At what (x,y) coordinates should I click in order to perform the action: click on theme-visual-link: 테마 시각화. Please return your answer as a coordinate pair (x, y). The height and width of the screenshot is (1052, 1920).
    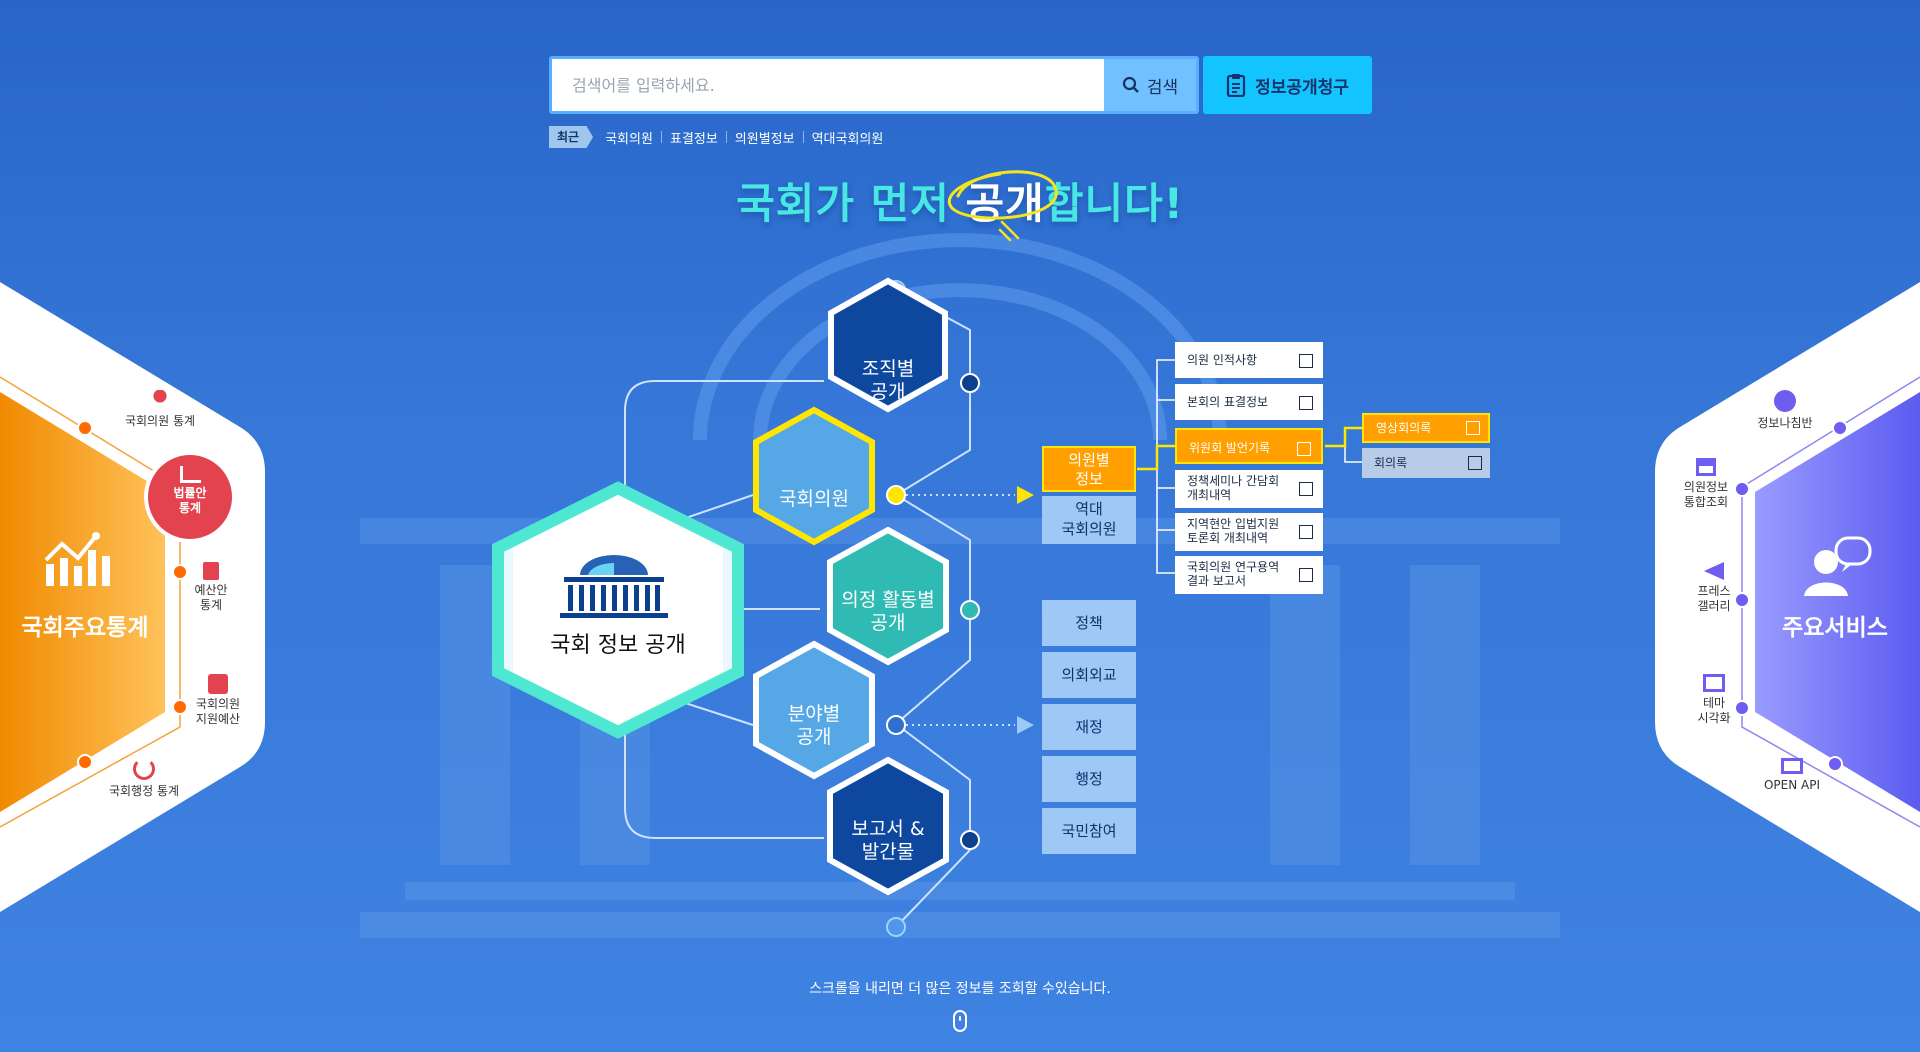
    Looking at the image, I should click on (1714, 700).